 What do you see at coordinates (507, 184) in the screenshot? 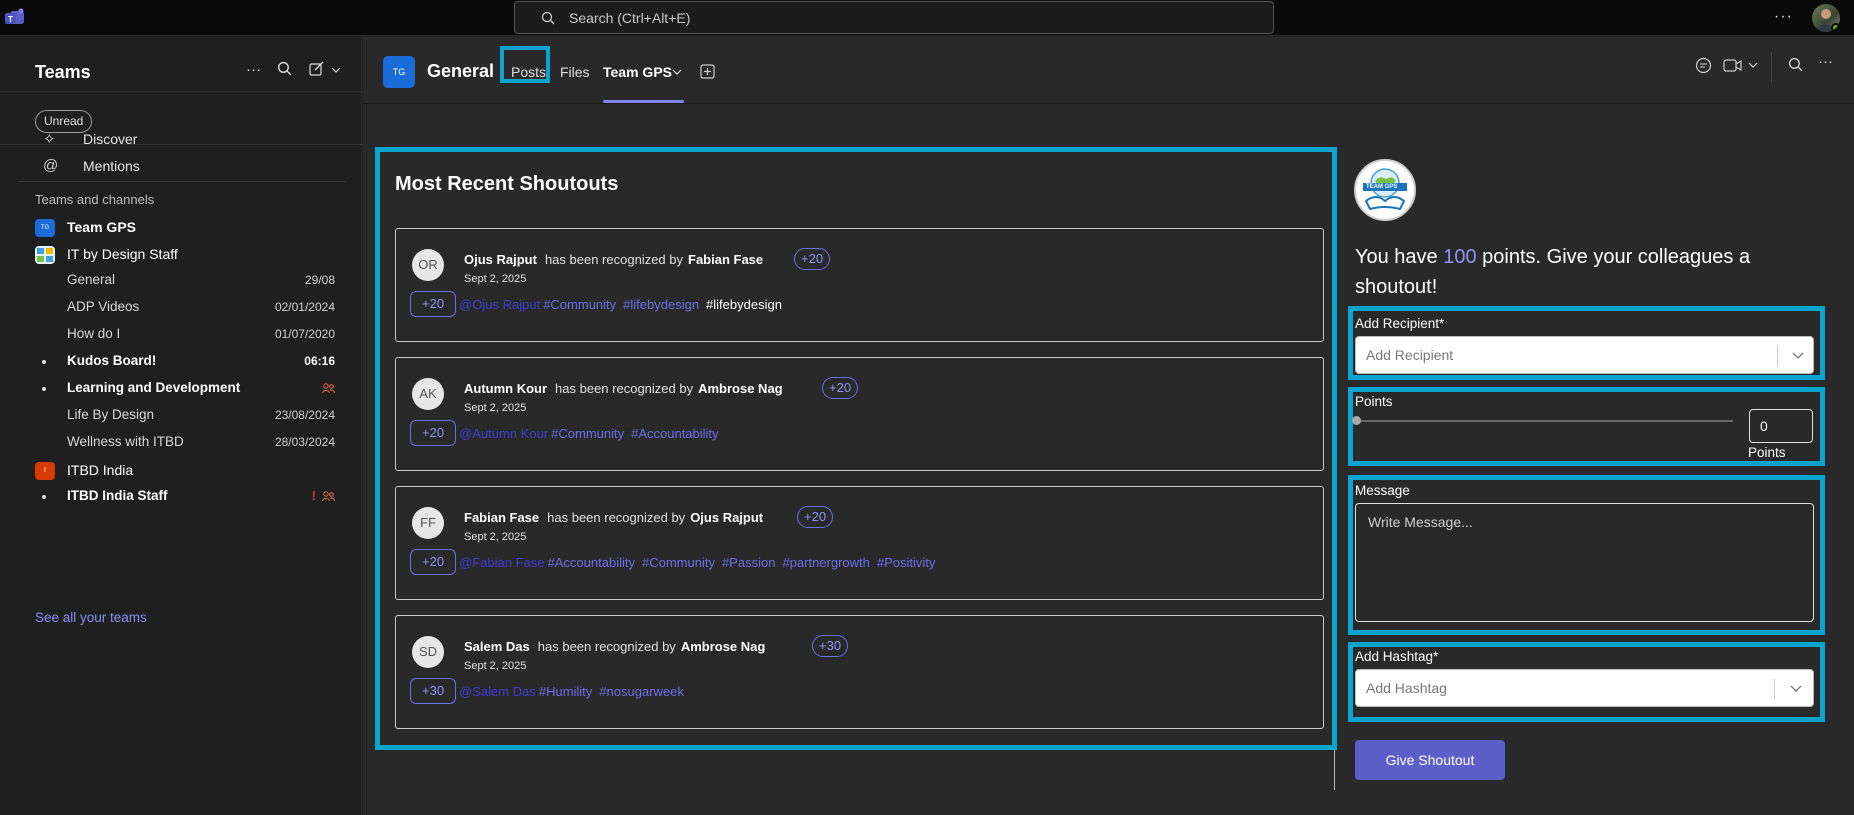
I see `shoutouts-title: Most Recent Shoutouts` at bounding box center [507, 184].